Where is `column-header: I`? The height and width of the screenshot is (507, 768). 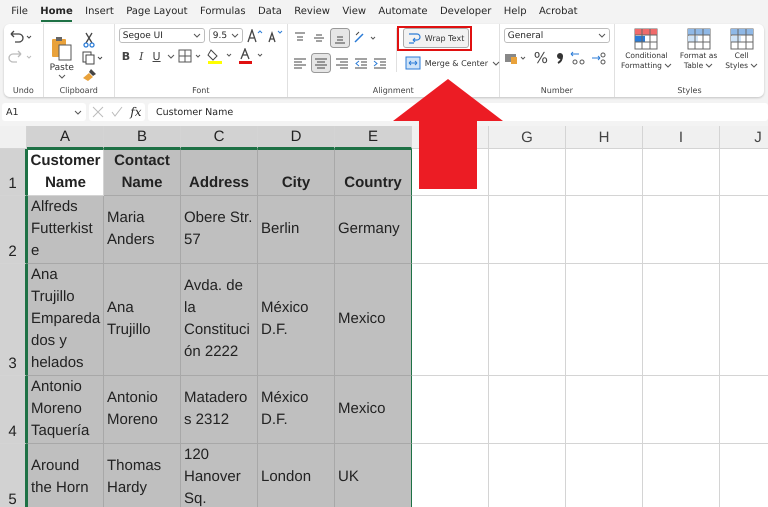
column-header: I is located at coordinates (681, 137).